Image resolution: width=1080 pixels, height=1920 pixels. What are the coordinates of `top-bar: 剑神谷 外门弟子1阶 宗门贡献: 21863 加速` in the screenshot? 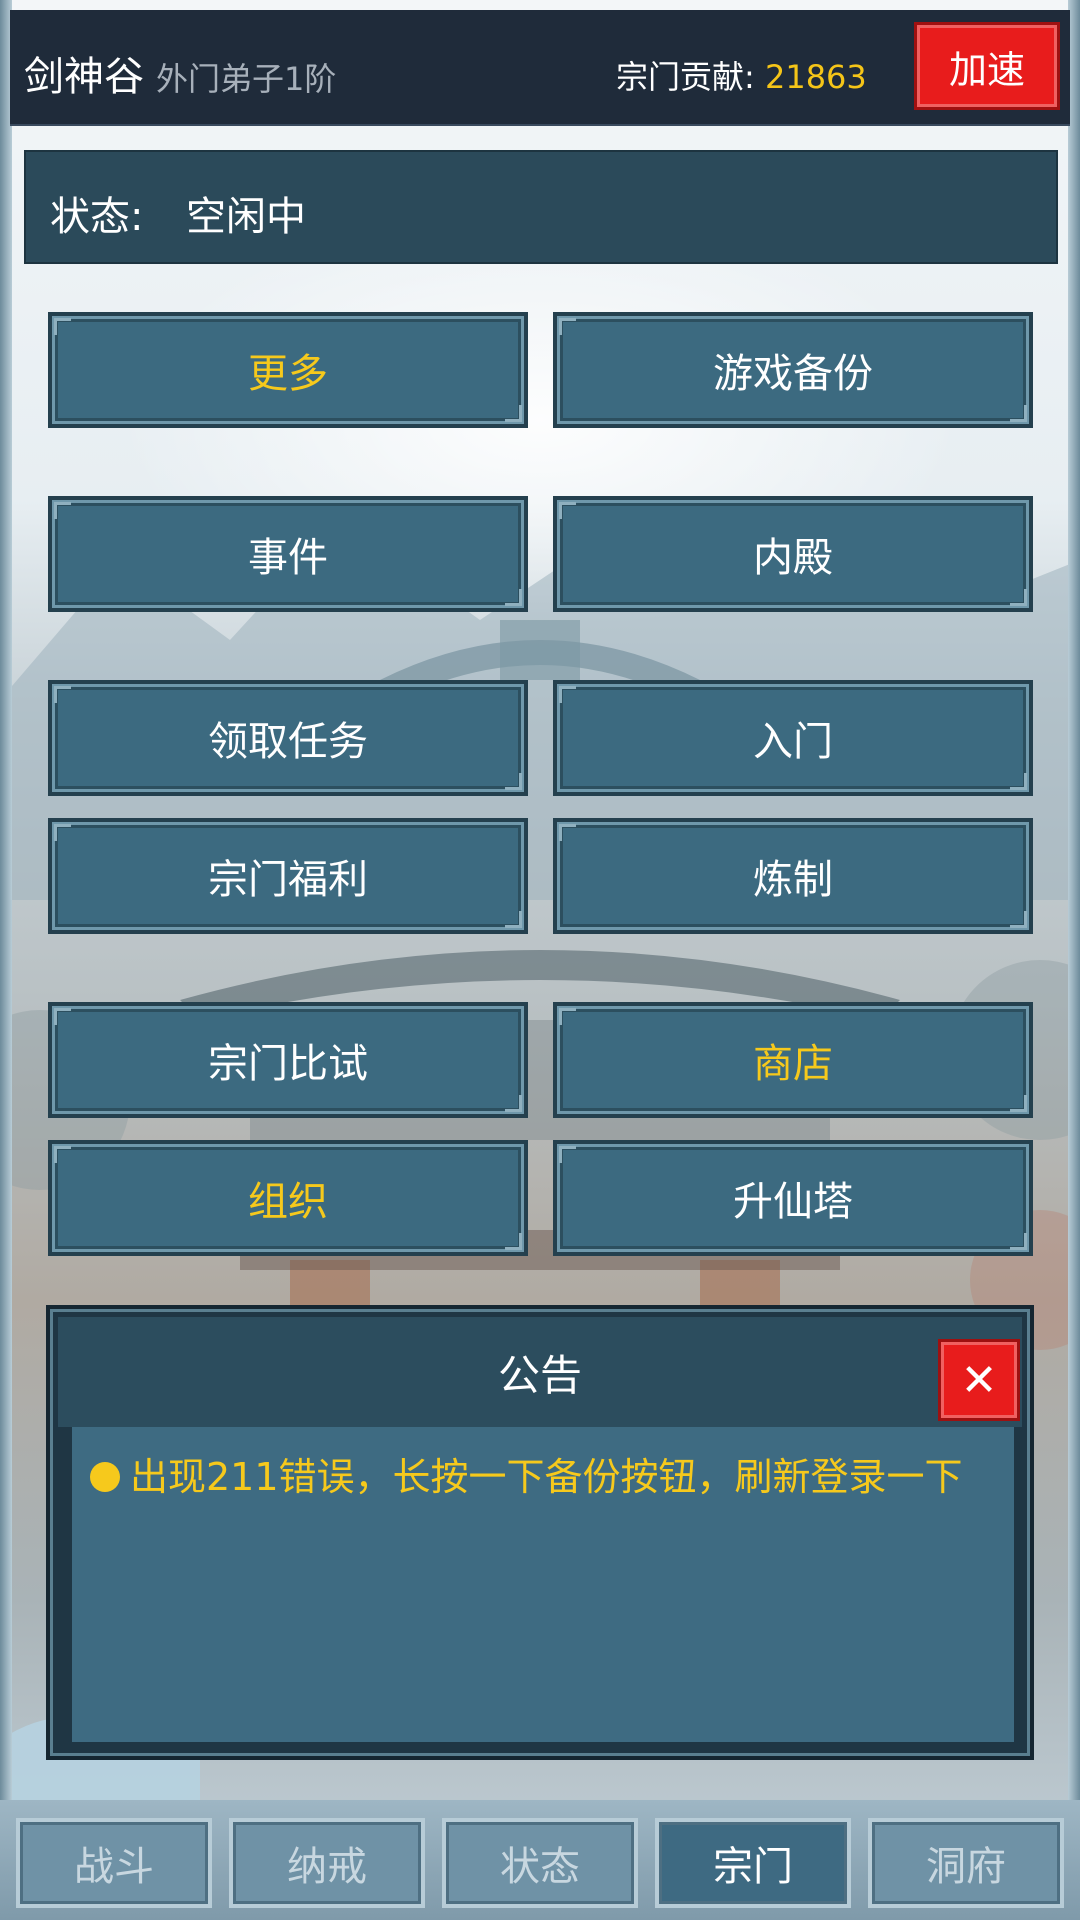 It's located at (540, 68).